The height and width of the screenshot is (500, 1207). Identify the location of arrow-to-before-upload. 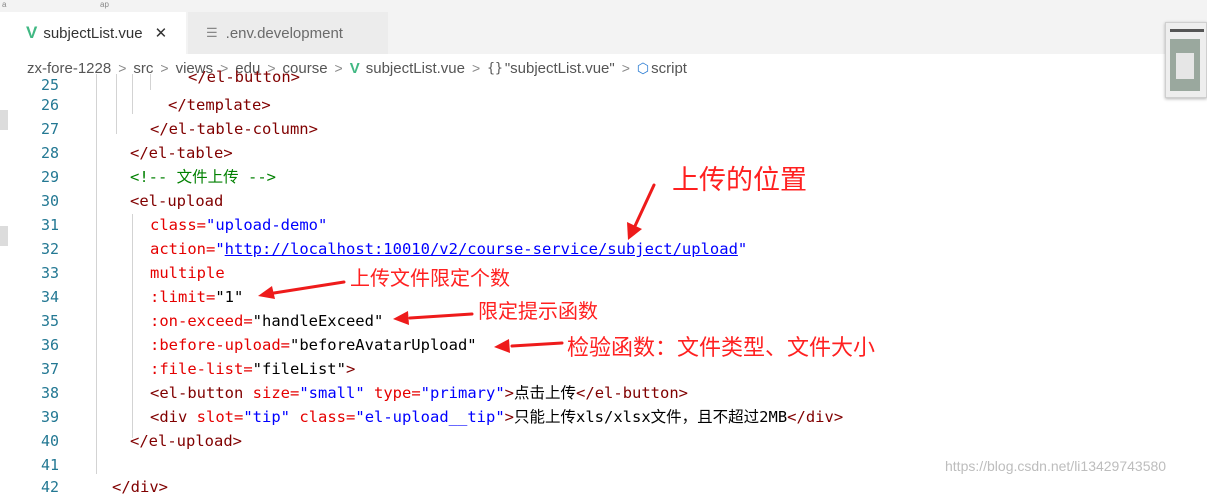
(529, 346).